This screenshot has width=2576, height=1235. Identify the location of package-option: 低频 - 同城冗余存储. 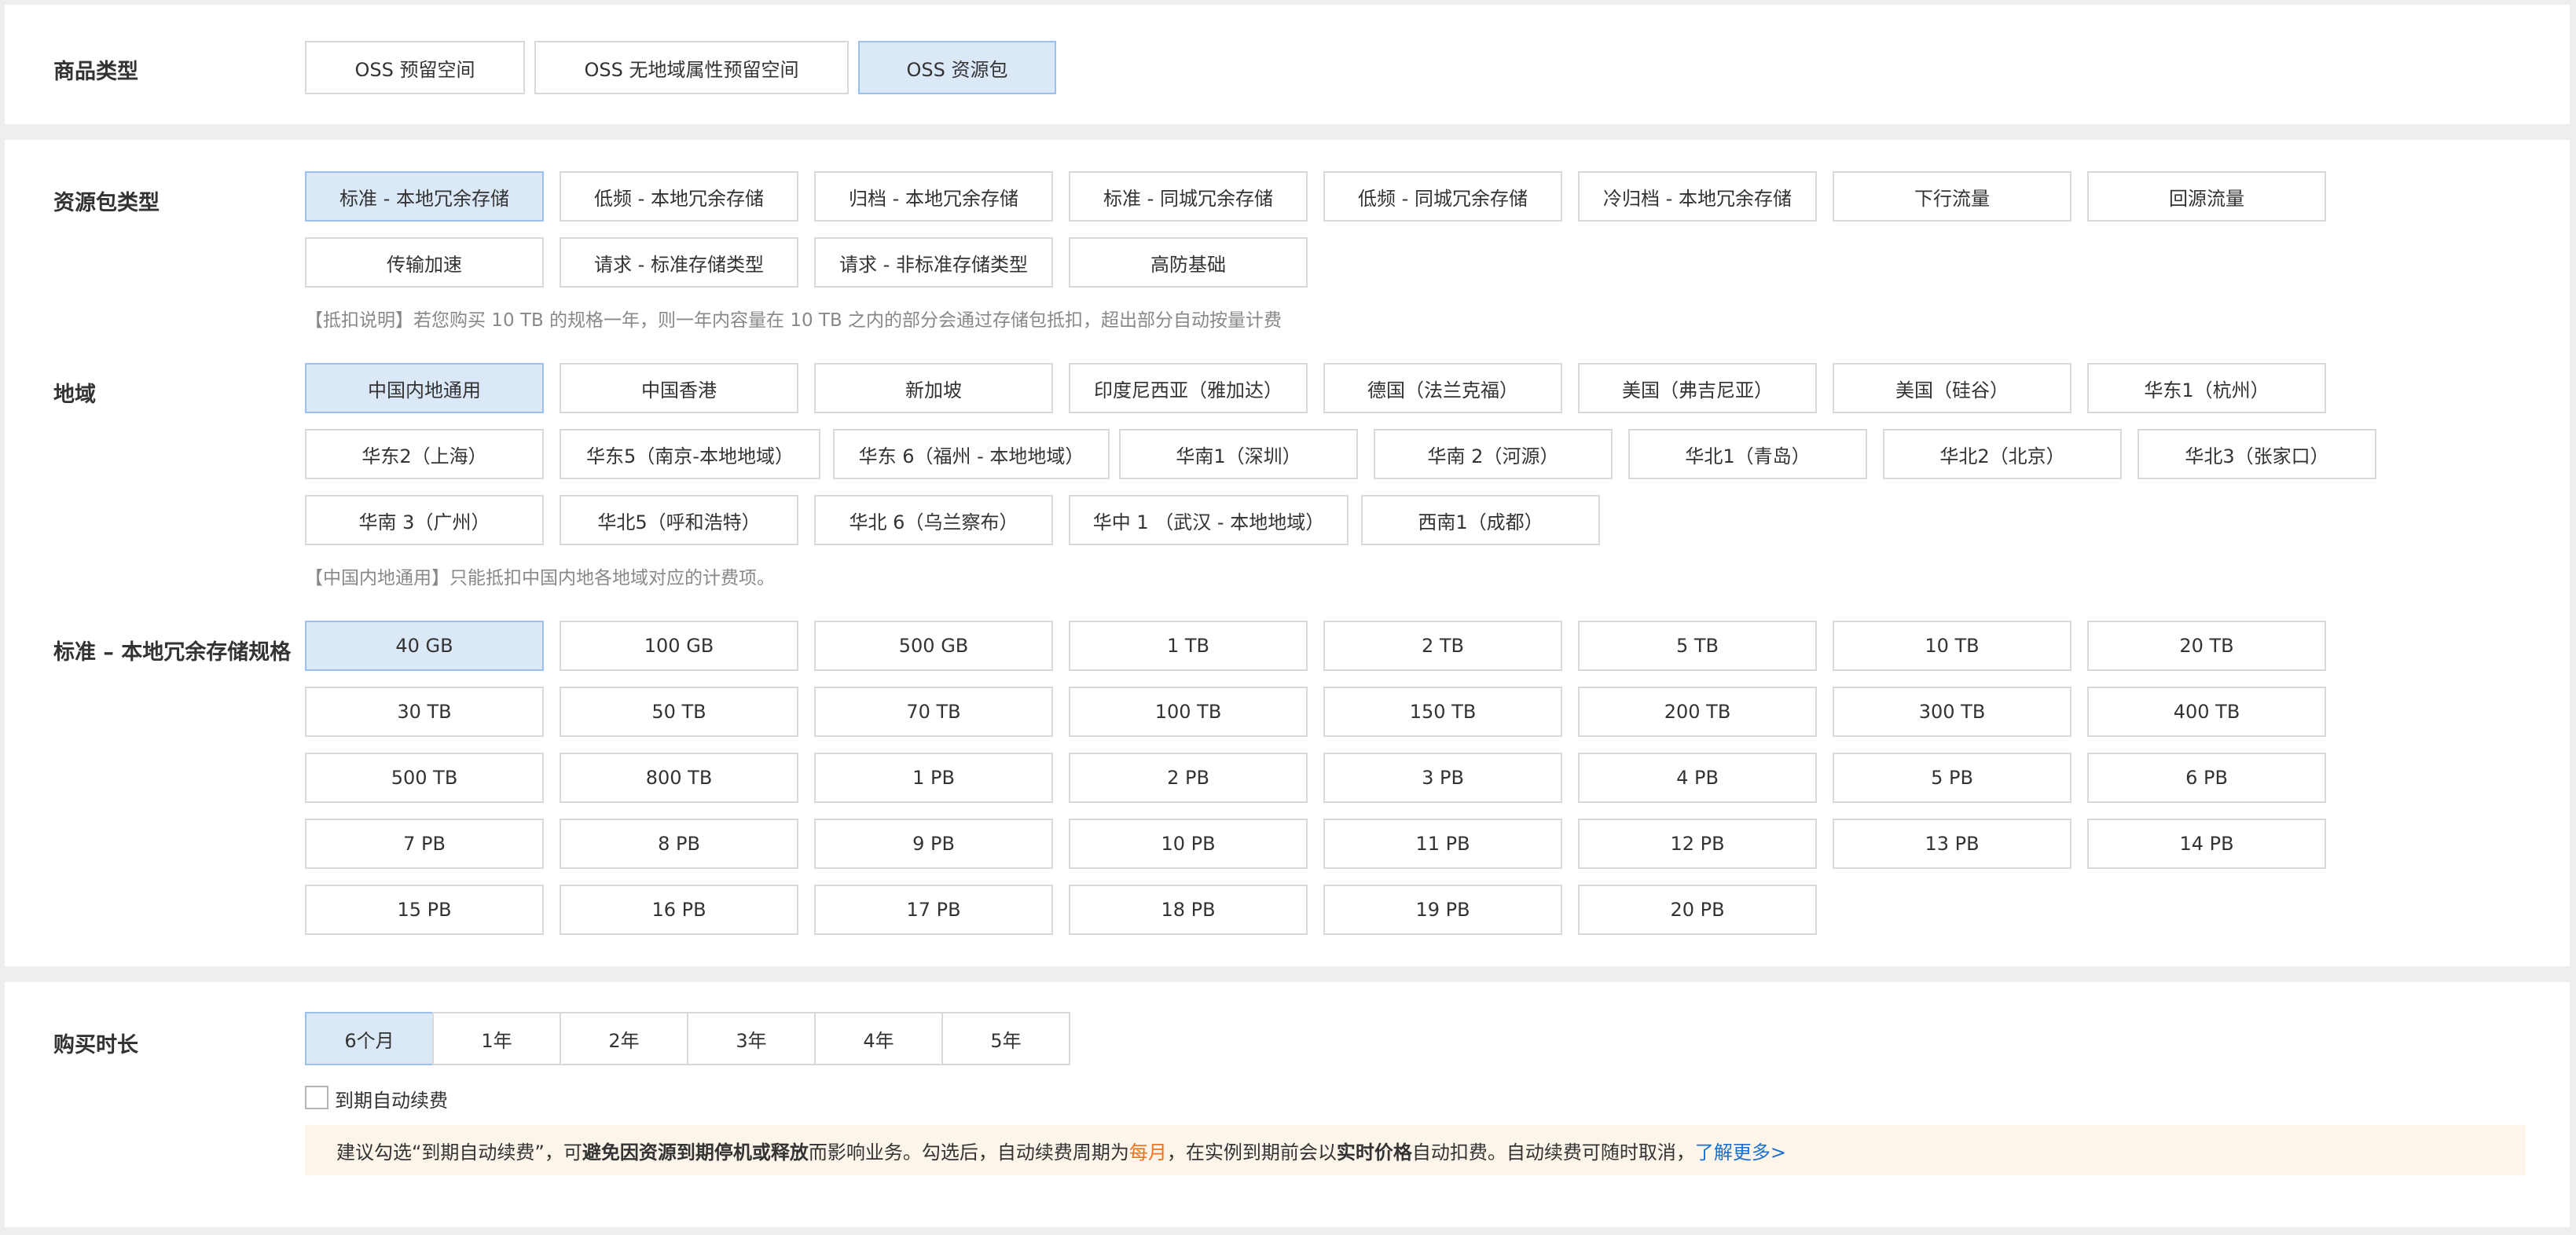
(1442, 196).